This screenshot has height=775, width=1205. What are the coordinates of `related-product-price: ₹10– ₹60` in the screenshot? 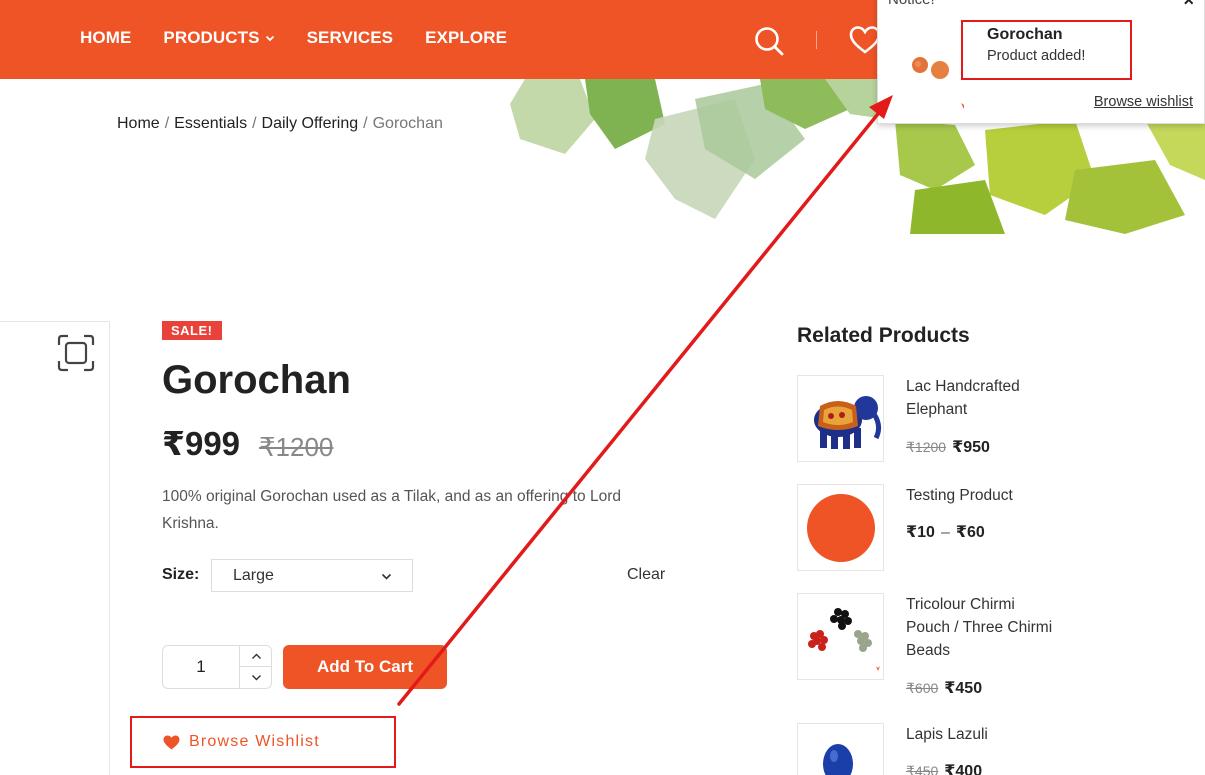 It's located at (945, 532).